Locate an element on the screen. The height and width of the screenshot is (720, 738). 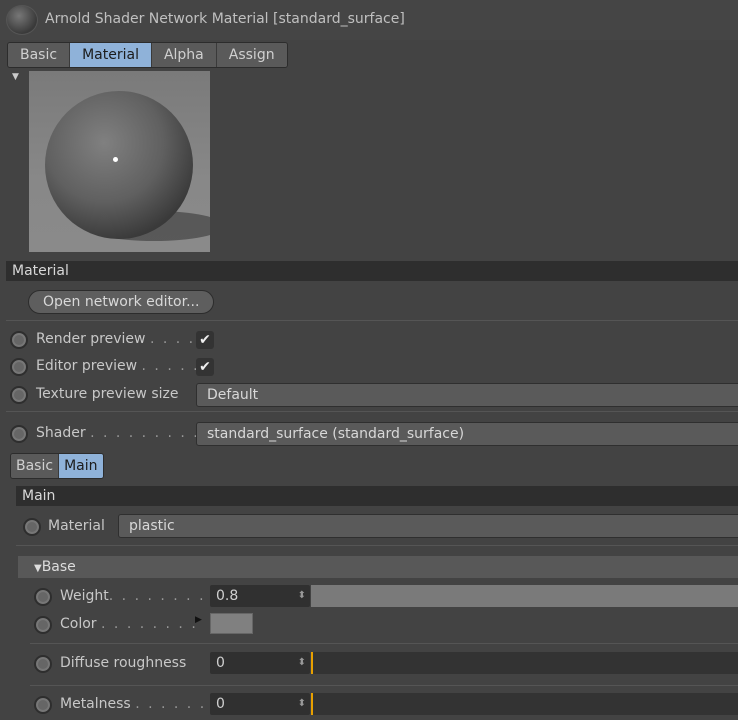
metalness-input: 0 ⬍ is located at coordinates (260, 704).